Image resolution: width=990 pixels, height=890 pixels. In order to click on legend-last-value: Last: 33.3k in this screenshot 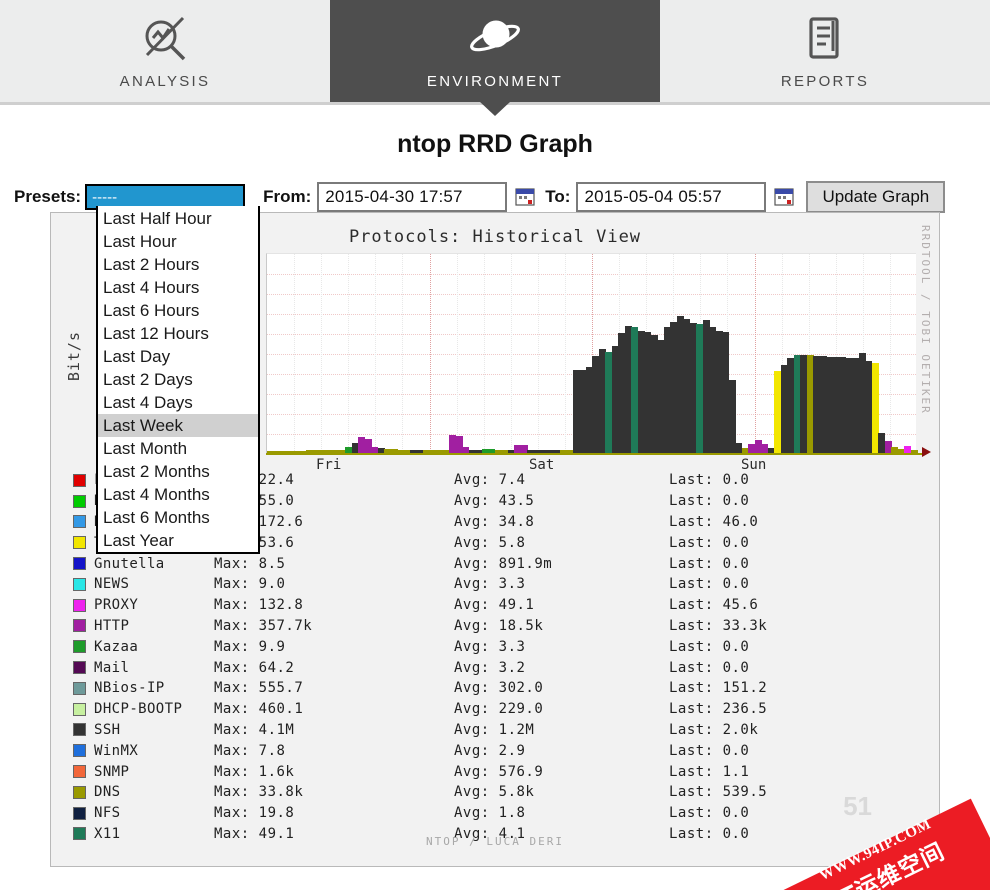, I will do `click(718, 625)`.